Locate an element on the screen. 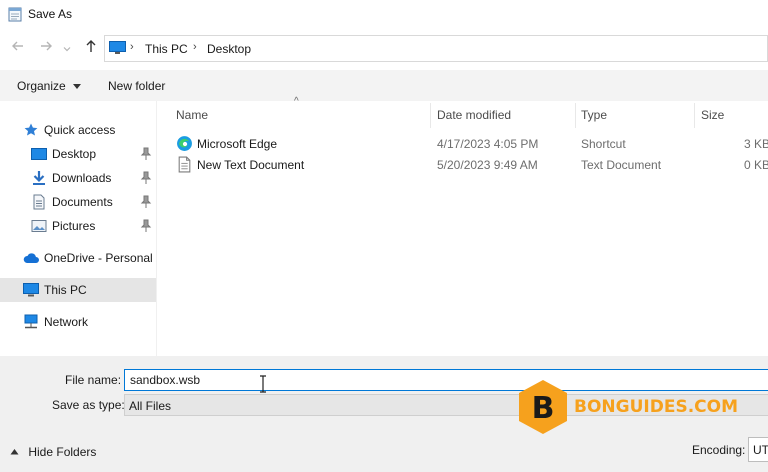 The width and height of the screenshot is (768, 472). nav-item-pictures: Pictures is located at coordinates (78, 226).